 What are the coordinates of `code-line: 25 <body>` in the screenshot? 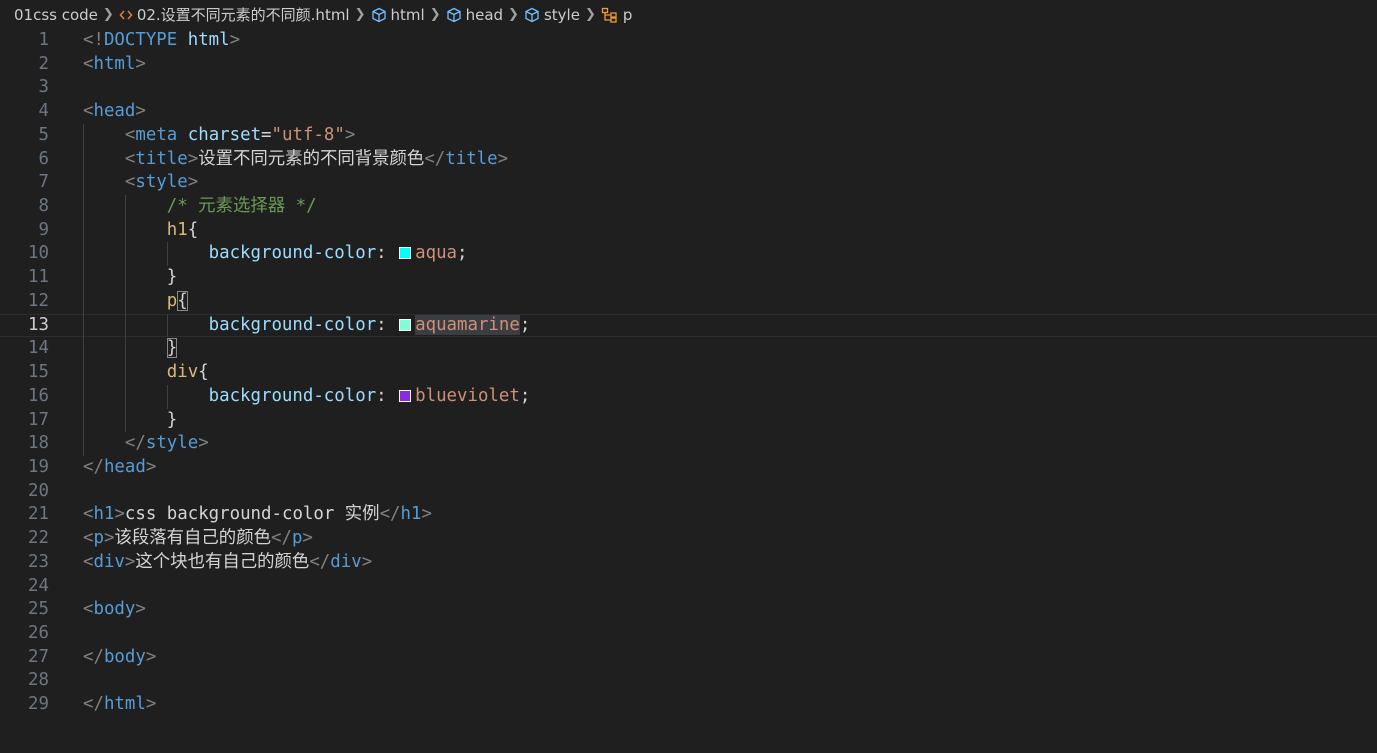 It's located at (688, 610).